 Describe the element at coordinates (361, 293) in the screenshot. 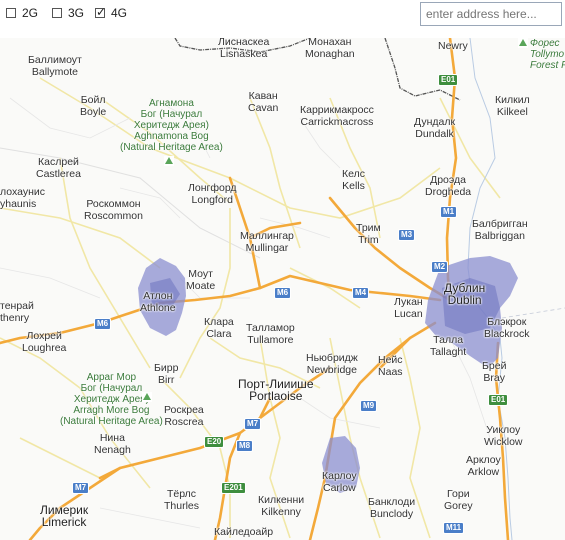

I see `road-shield-m4: M4` at that location.